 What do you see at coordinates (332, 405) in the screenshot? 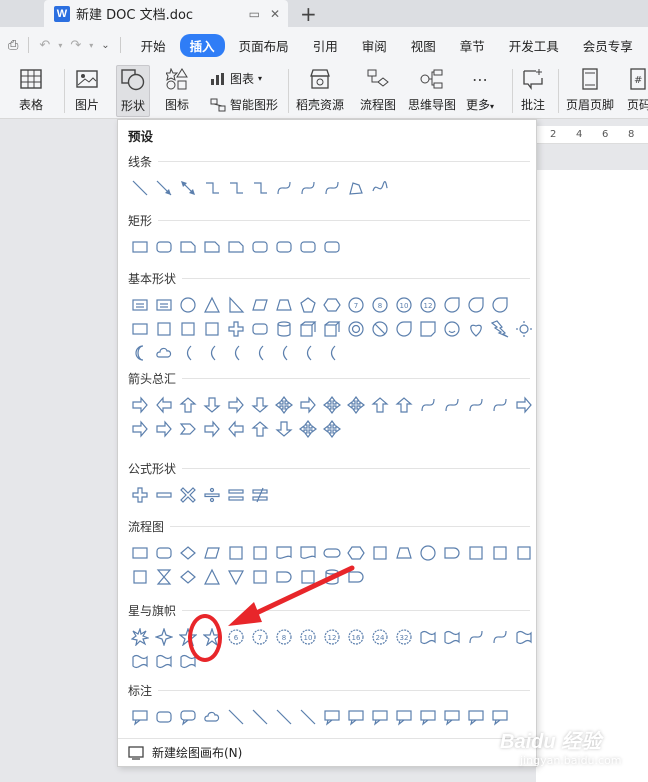
I see `bent-arrow-icon` at bounding box center [332, 405].